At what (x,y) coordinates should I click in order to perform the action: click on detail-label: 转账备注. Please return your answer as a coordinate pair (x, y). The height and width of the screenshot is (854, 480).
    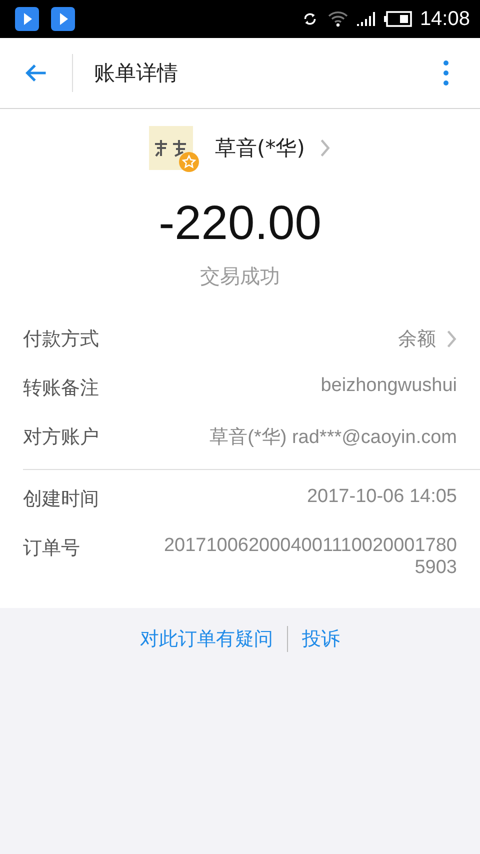
    Looking at the image, I should click on (61, 388).